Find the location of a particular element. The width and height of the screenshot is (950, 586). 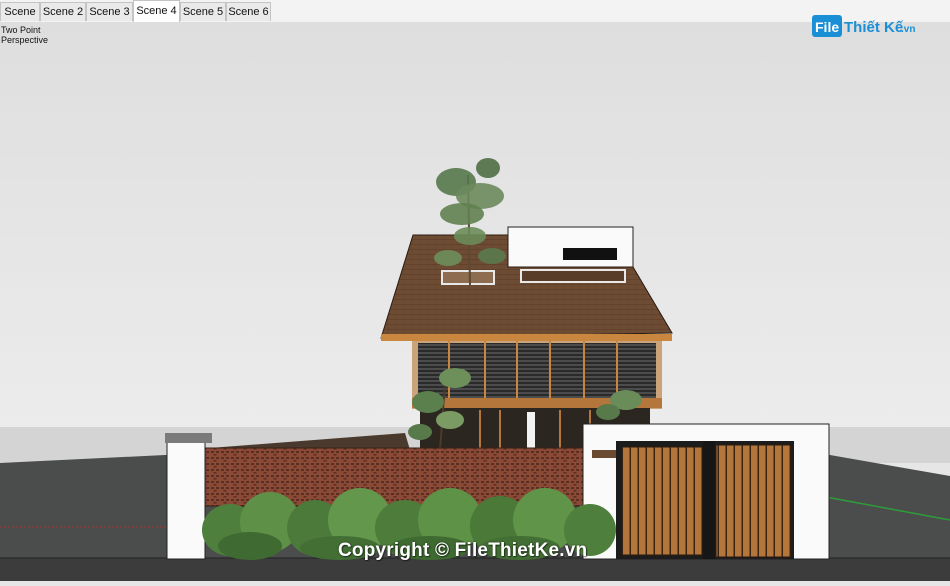

camera-mode-line-1: Two Point is located at coordinates (21, 30).